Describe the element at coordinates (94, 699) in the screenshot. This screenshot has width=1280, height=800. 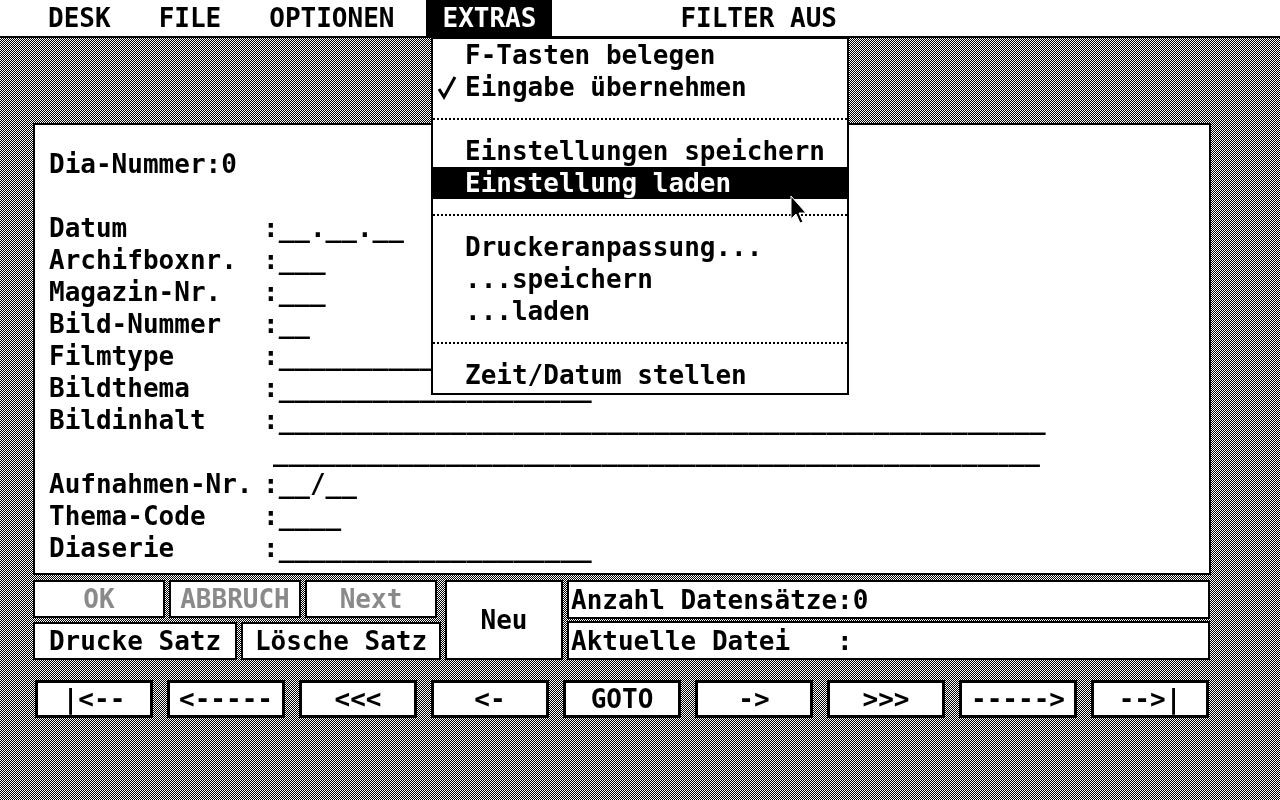
I see `nav-button: |<--` at that location.